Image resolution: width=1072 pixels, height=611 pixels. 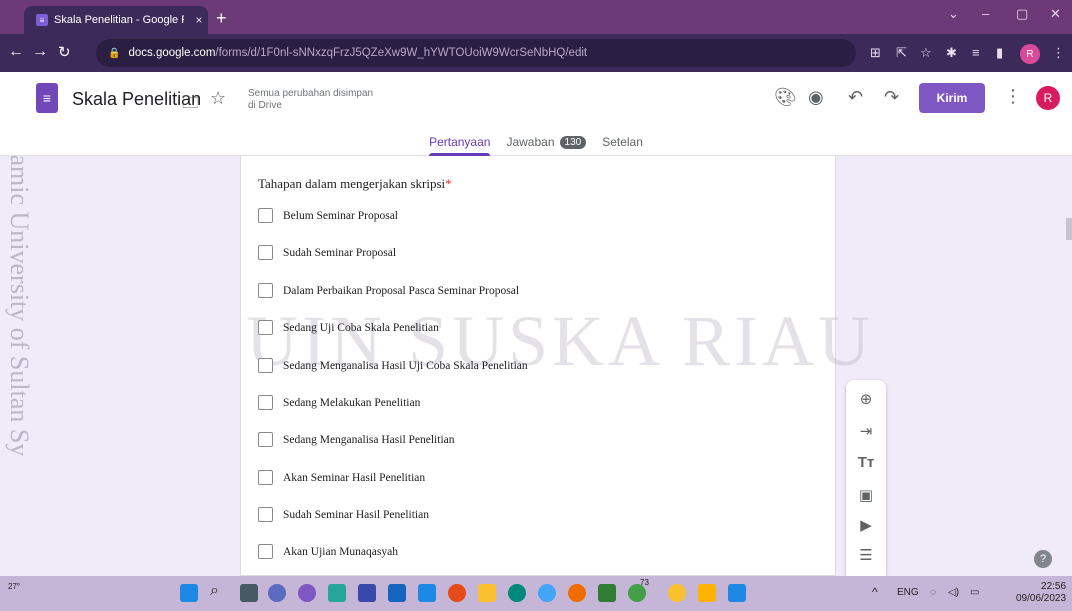 I want to click on help-icon: ?, so click(x=1043, y=559).